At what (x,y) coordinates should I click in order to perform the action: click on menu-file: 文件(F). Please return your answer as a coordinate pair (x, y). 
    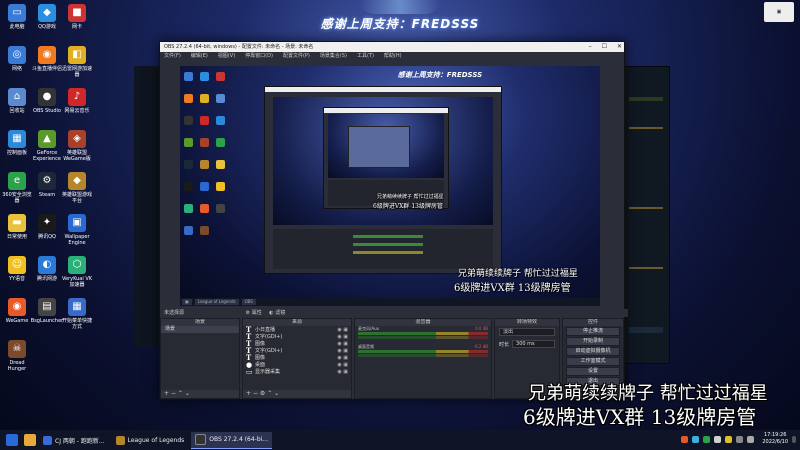
    Looking at the image, I should click on (172, 56).